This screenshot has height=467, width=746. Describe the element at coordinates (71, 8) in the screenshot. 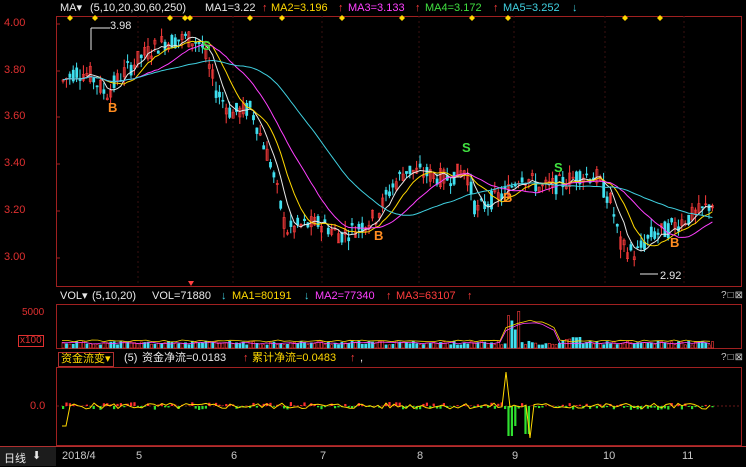

I see `ma-selector: MA▾` at that location.